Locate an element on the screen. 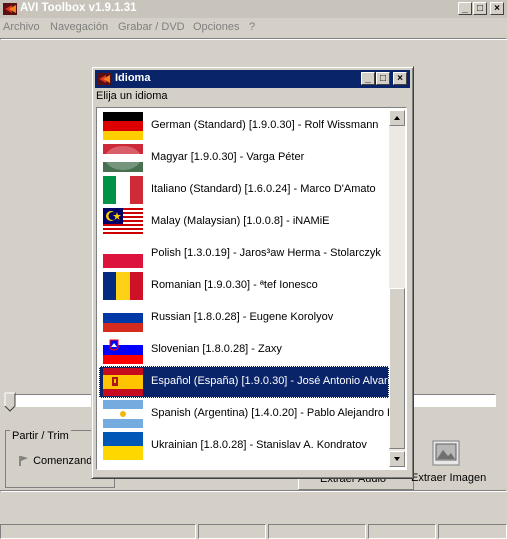 The image size is (507, 539). language-list-item: Magyar [1.9.0.30] - Varga Péter is located at coordinates (244, 158).